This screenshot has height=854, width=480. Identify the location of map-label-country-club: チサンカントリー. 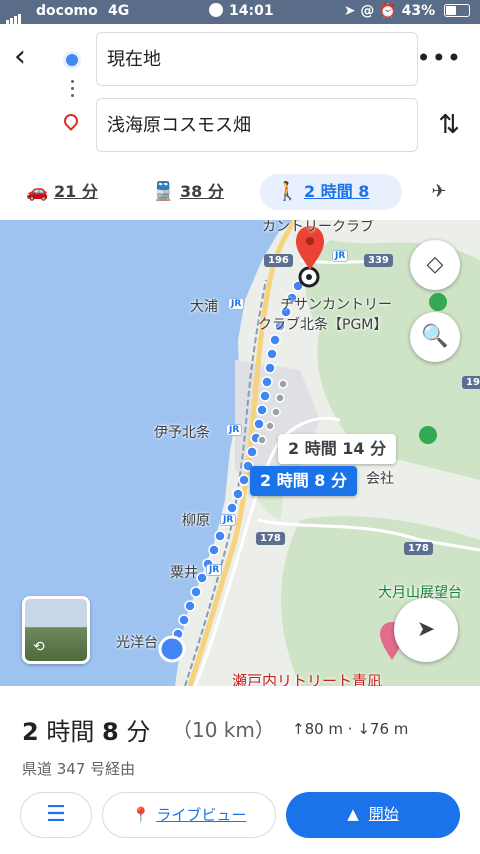
(336, 305).